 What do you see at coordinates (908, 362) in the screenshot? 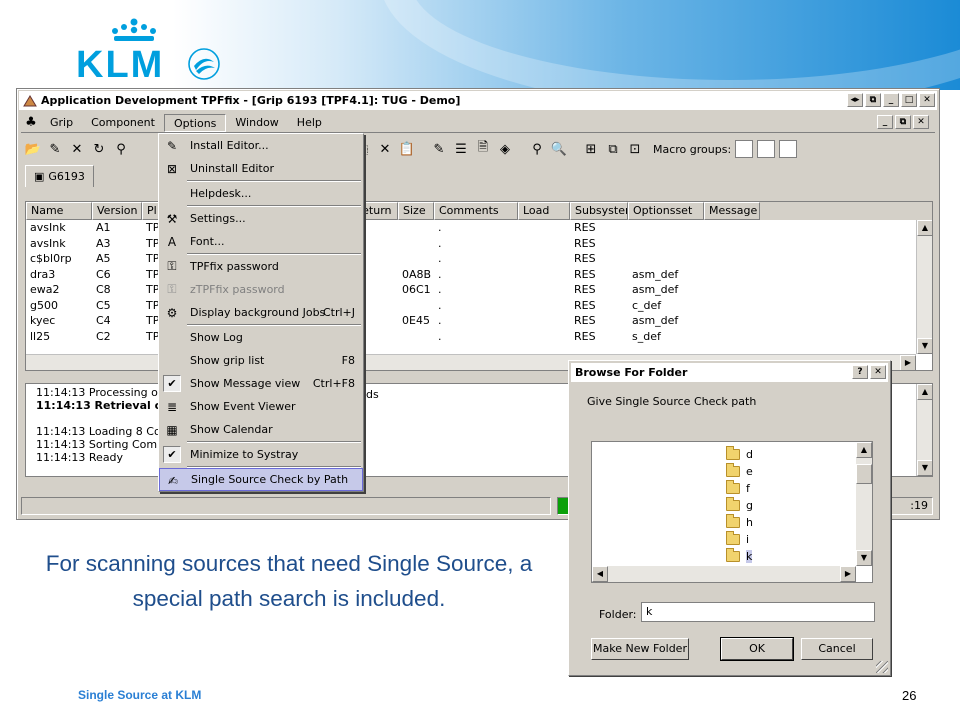
I see `scroll-right-button: ▶` at bounding box center [908, 362].